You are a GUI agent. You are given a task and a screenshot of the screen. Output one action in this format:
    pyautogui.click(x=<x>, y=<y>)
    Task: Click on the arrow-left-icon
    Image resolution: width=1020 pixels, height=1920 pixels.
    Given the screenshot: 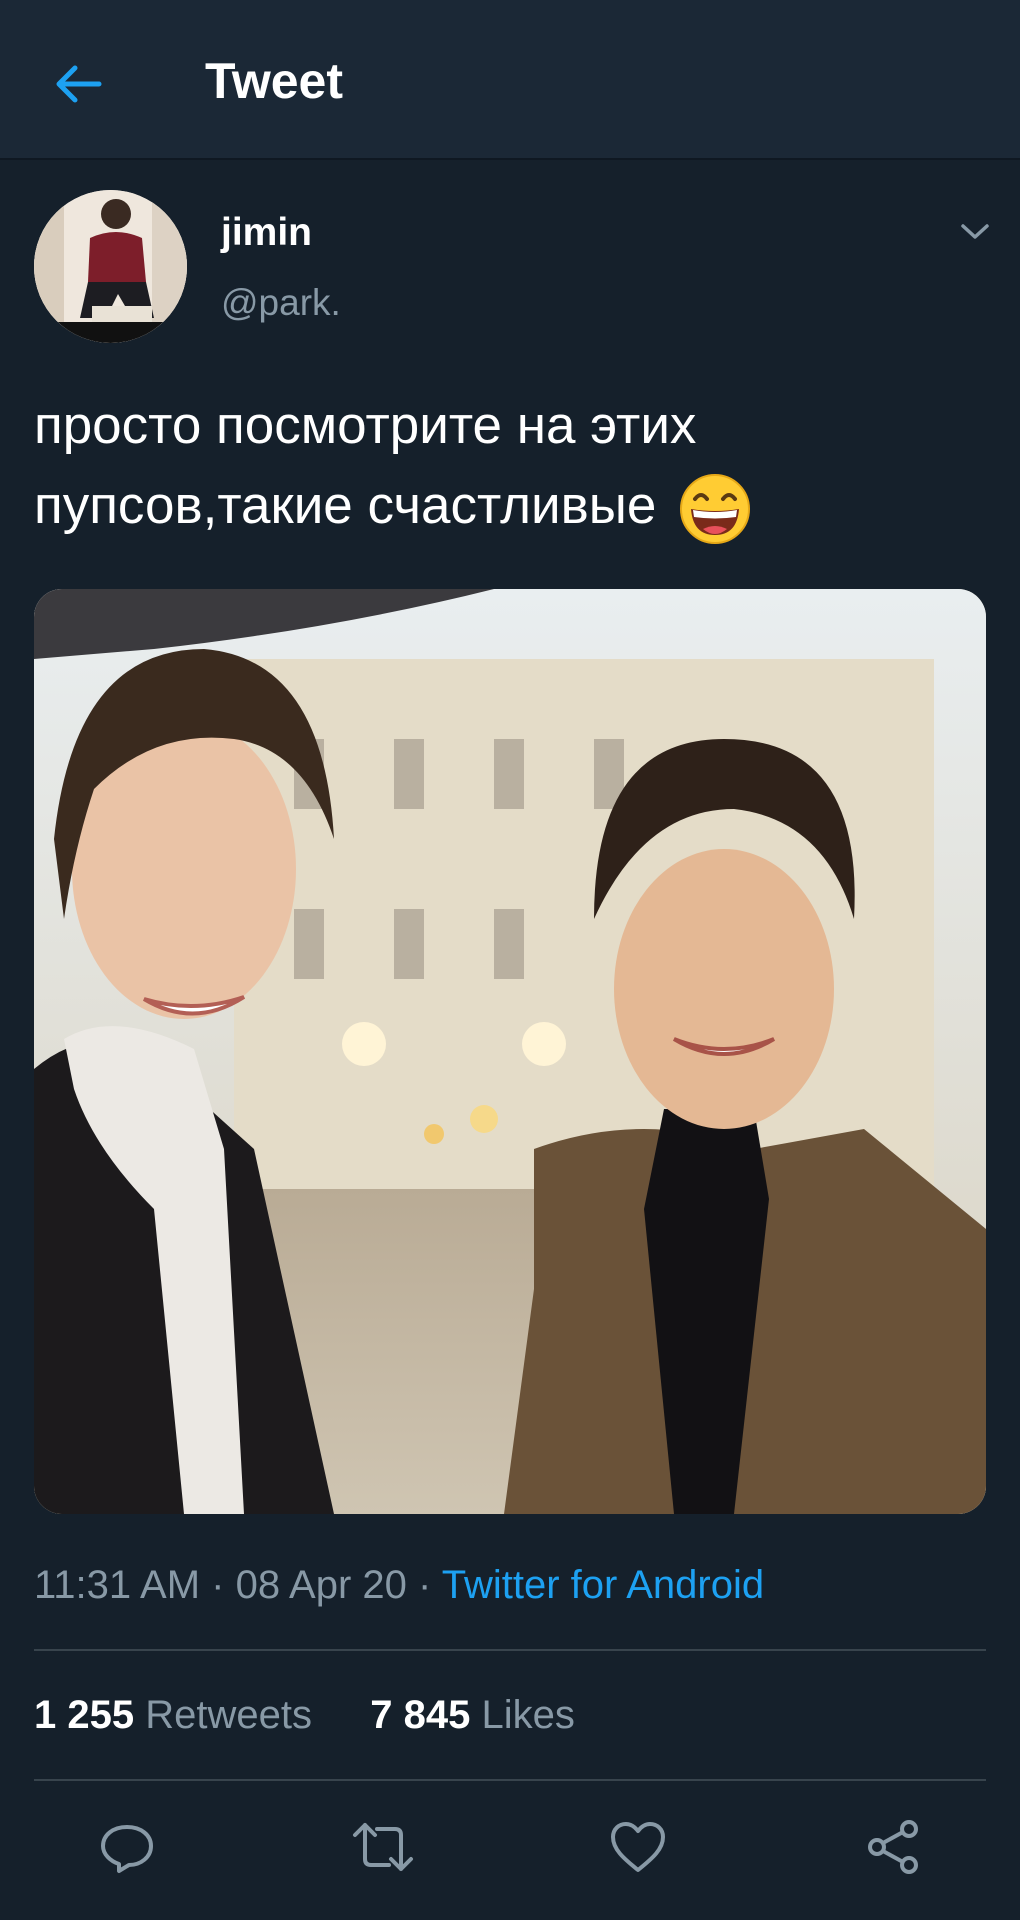 What is the action you would take?
    pyautogui.click(x=79, y=84)
    